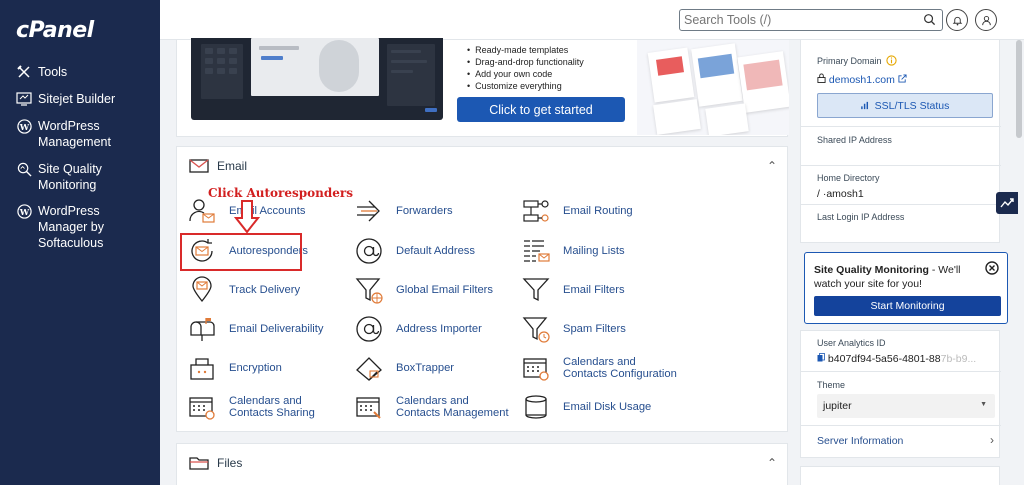 This screenshot has width=1024, height=485. I want to click on section-title: Files, so click(230, 463).